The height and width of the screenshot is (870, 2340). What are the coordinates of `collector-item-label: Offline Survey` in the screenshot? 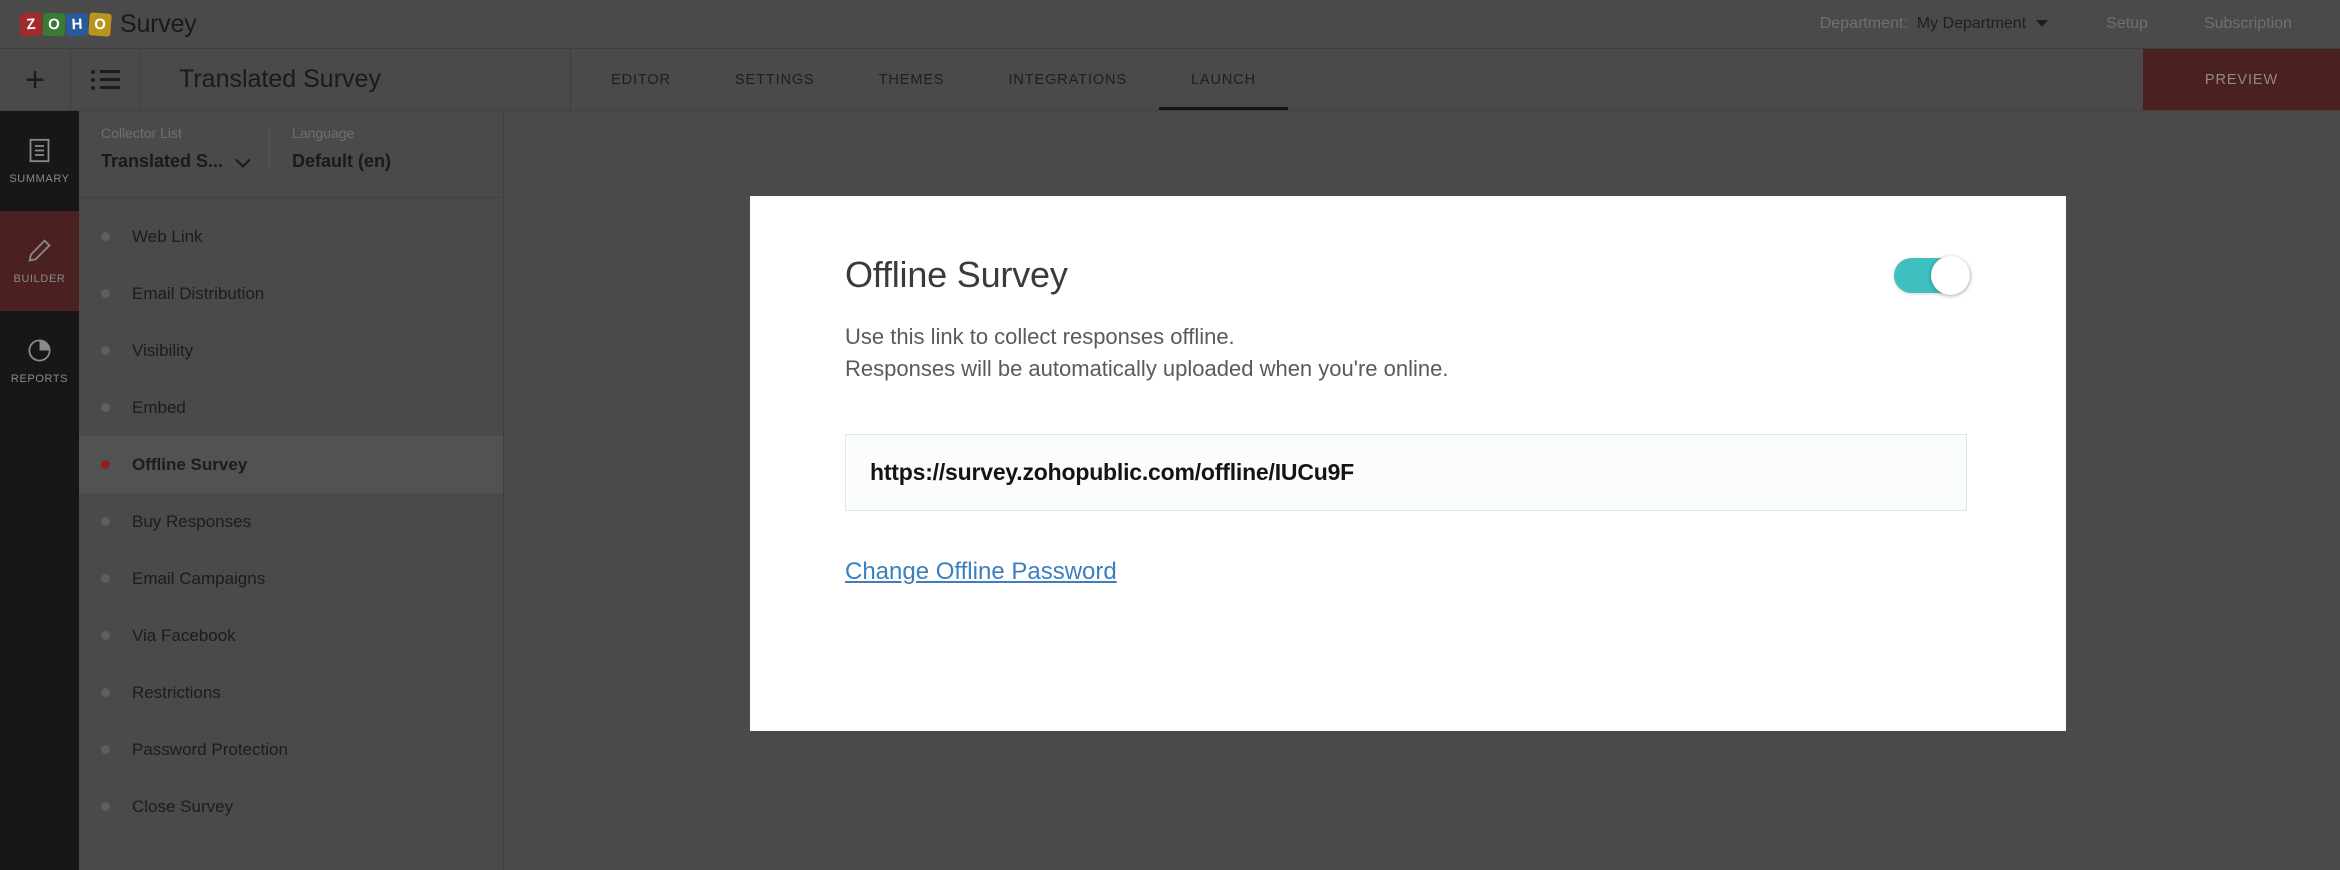 It's located at (190, 464).